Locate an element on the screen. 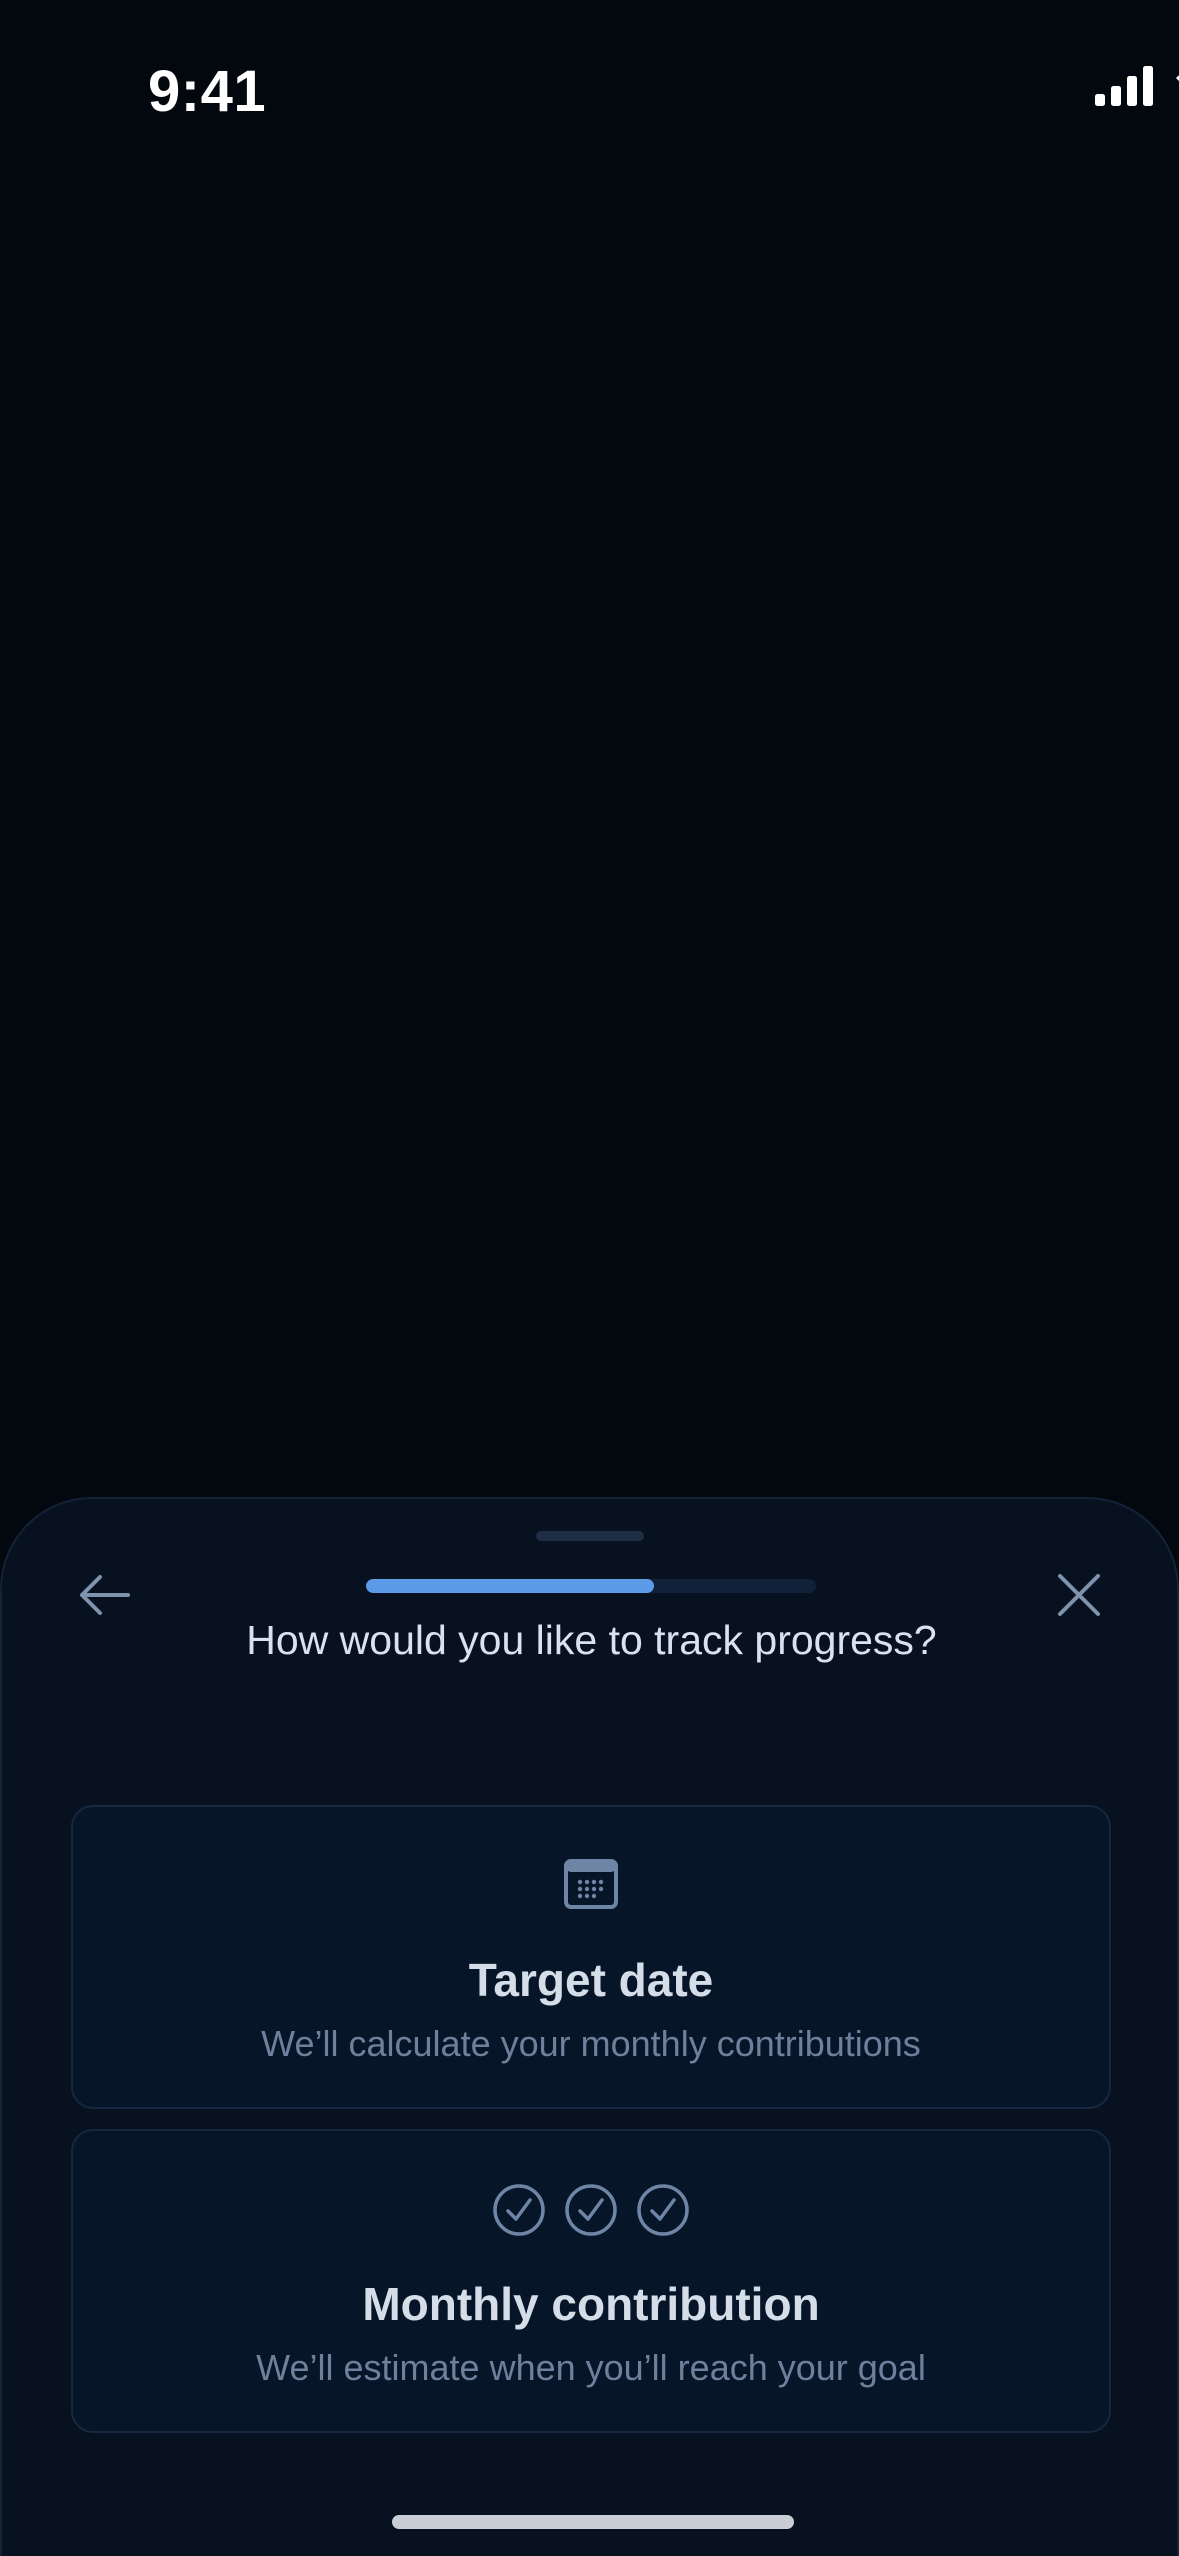 The image size is (1179, 2556). wifi-icon is located at coordinates (1177, 78).